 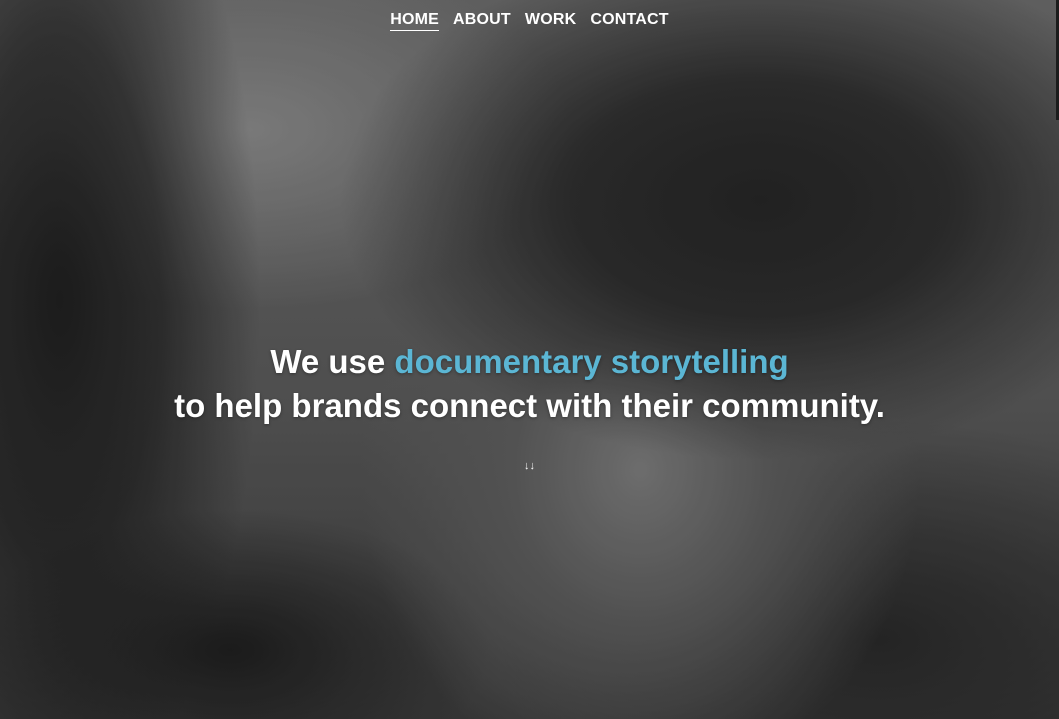 What do you see at coordinates (332, 361) in the screenshot?
I see `headline-prefix: We use` at bounding box center [332, 361].